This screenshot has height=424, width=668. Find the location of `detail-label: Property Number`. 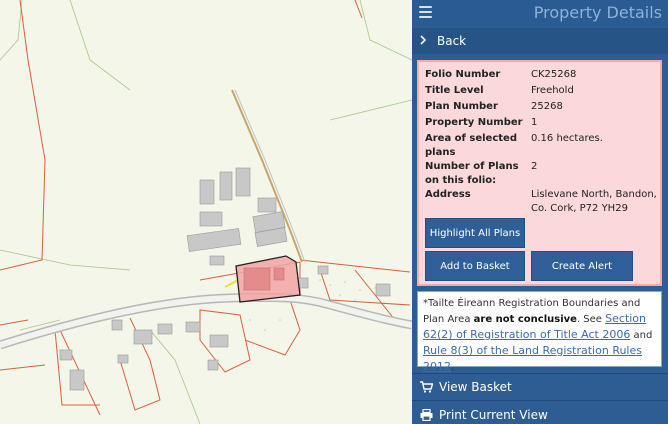

detail-label: Property Number is located at coordinates (474, 122).